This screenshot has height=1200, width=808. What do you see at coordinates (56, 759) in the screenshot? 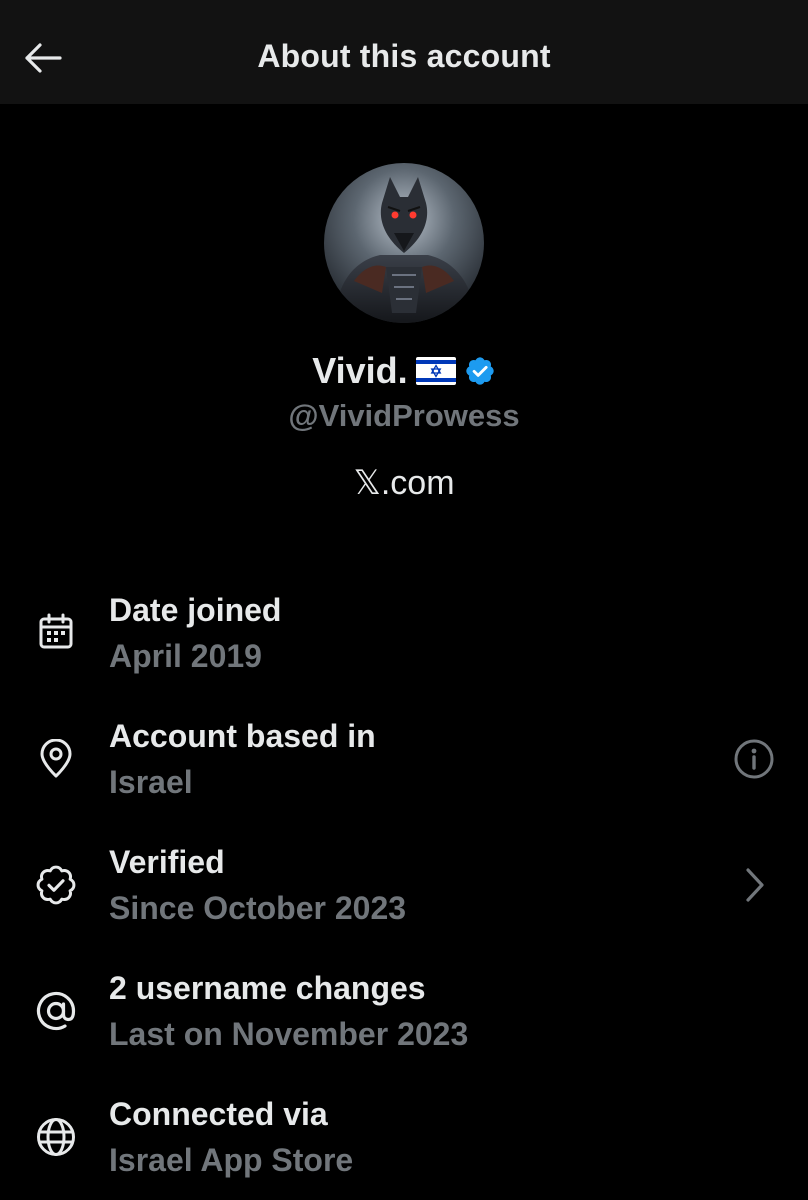
I see `location-pin-icon` at bounding box center [56, 759].